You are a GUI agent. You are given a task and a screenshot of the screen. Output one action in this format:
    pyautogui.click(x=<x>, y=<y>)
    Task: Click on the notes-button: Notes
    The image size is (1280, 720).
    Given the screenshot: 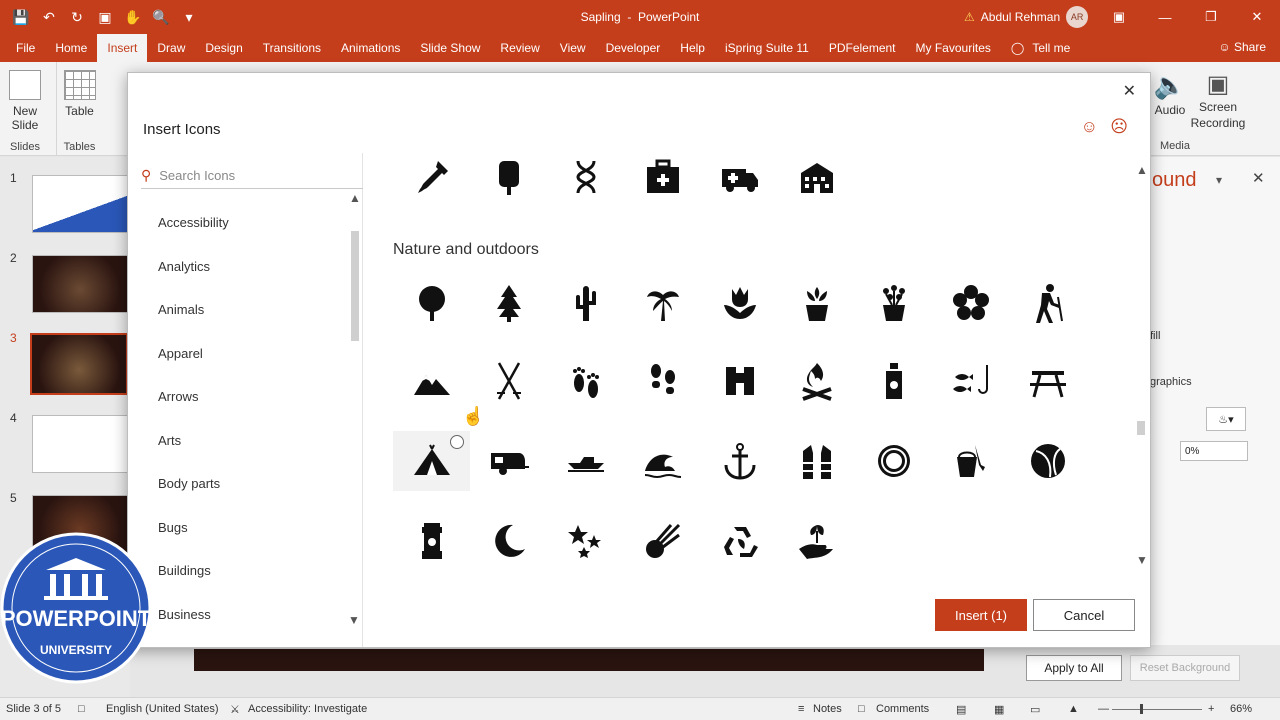 What is the action you would take?
    pyautogui.click(x=827, y=709)
    